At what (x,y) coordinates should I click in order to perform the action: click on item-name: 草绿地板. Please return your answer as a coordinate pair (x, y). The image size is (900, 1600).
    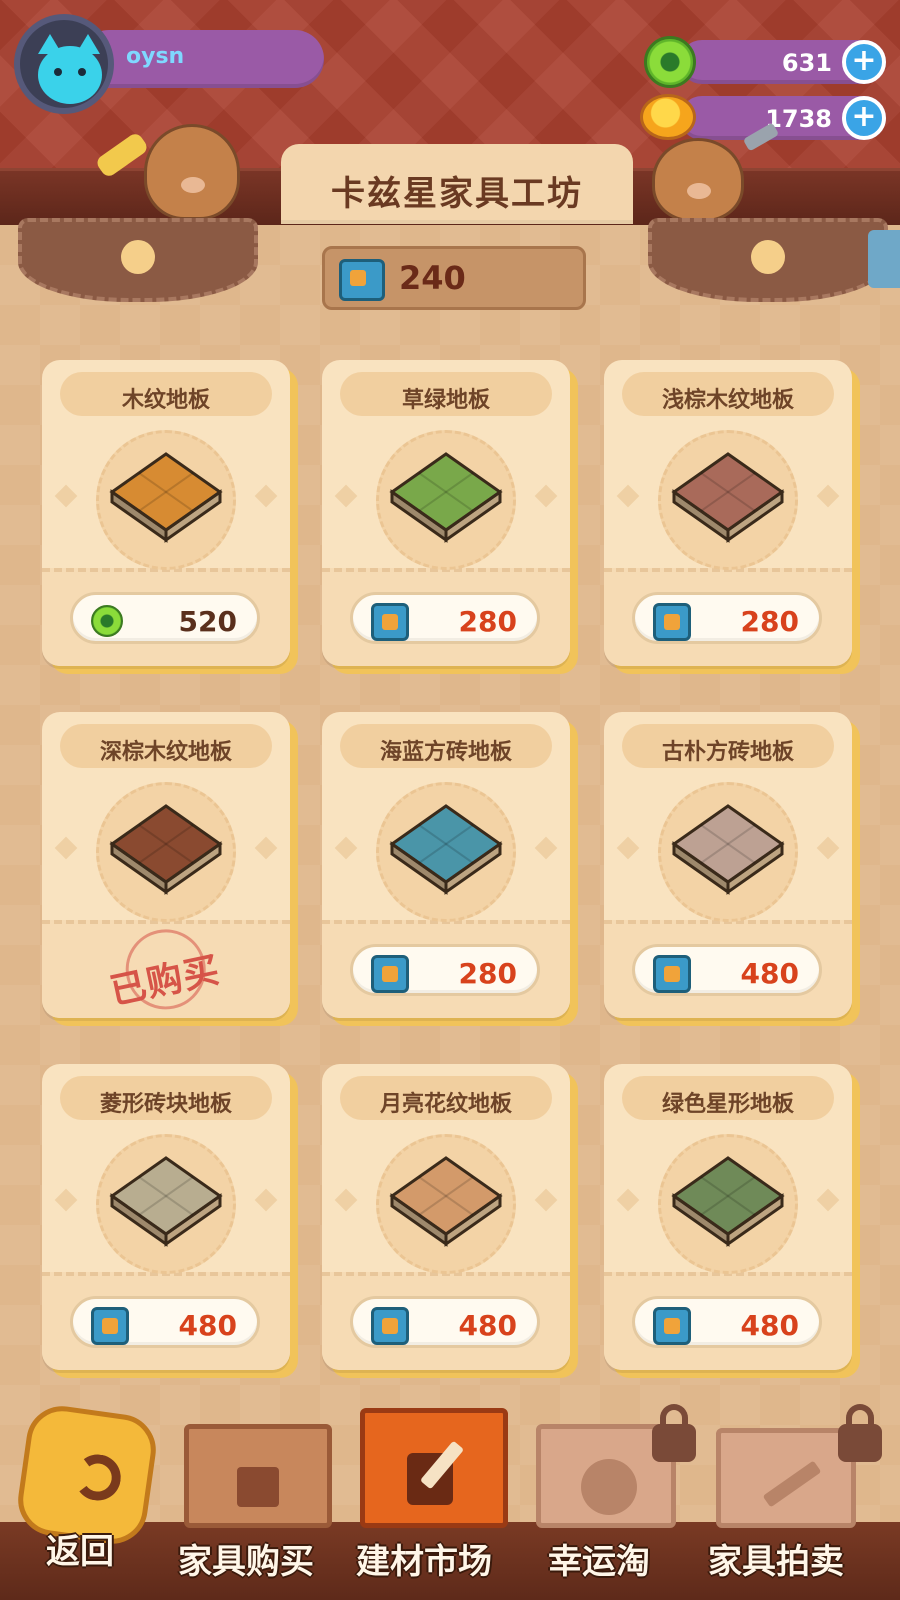
    Looking at the image, I should click on (445, 400).